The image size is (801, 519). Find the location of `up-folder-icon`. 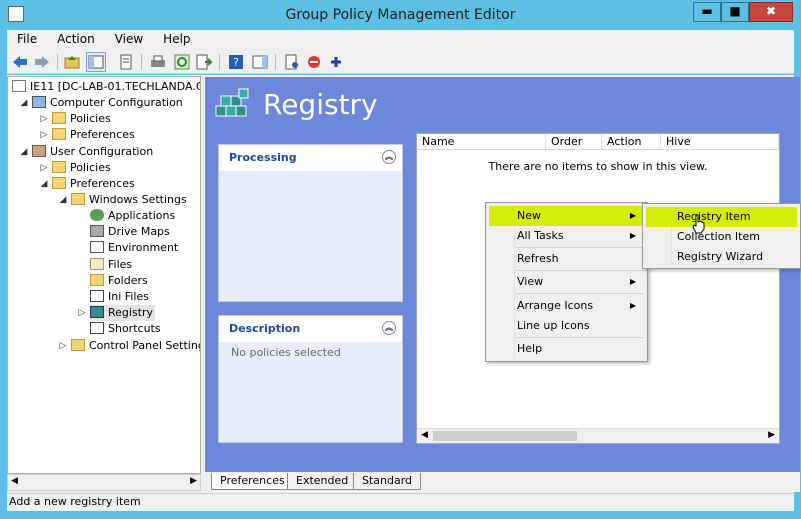

up-folder-icon is located at coordinates (72, 62).